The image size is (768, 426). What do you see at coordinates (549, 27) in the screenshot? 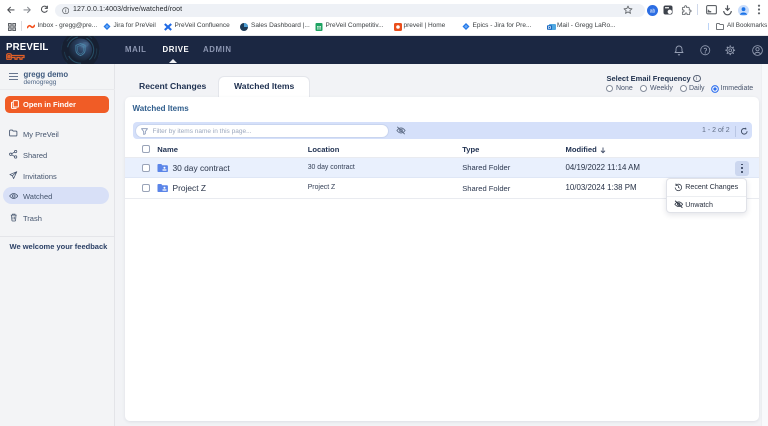
I see `svg-text: O` at bounding box center [549, 27].